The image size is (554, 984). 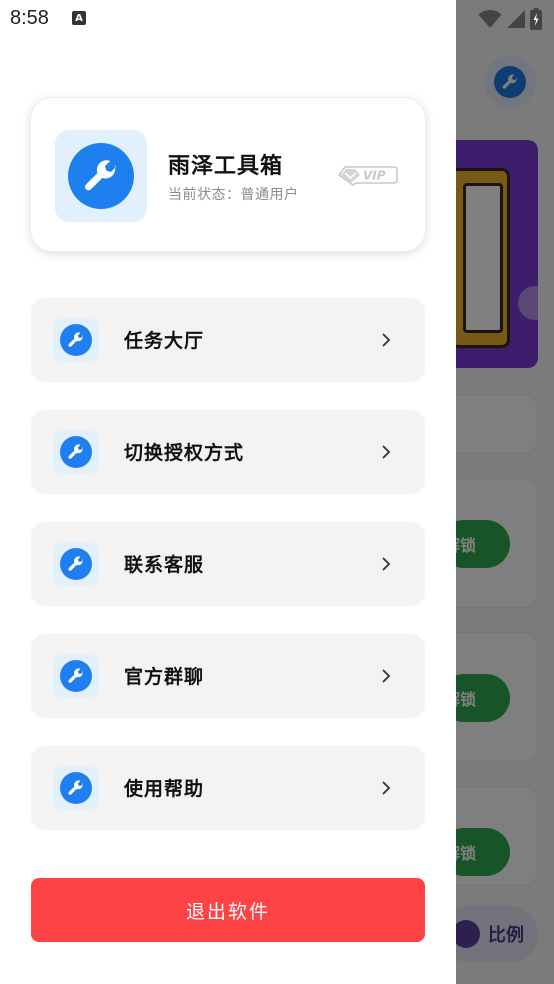 What do you see at coordinates (228, 676) in the screenshot?
I see `menu-item-official-group: 官方群聊` at bounding box center [228, 676].